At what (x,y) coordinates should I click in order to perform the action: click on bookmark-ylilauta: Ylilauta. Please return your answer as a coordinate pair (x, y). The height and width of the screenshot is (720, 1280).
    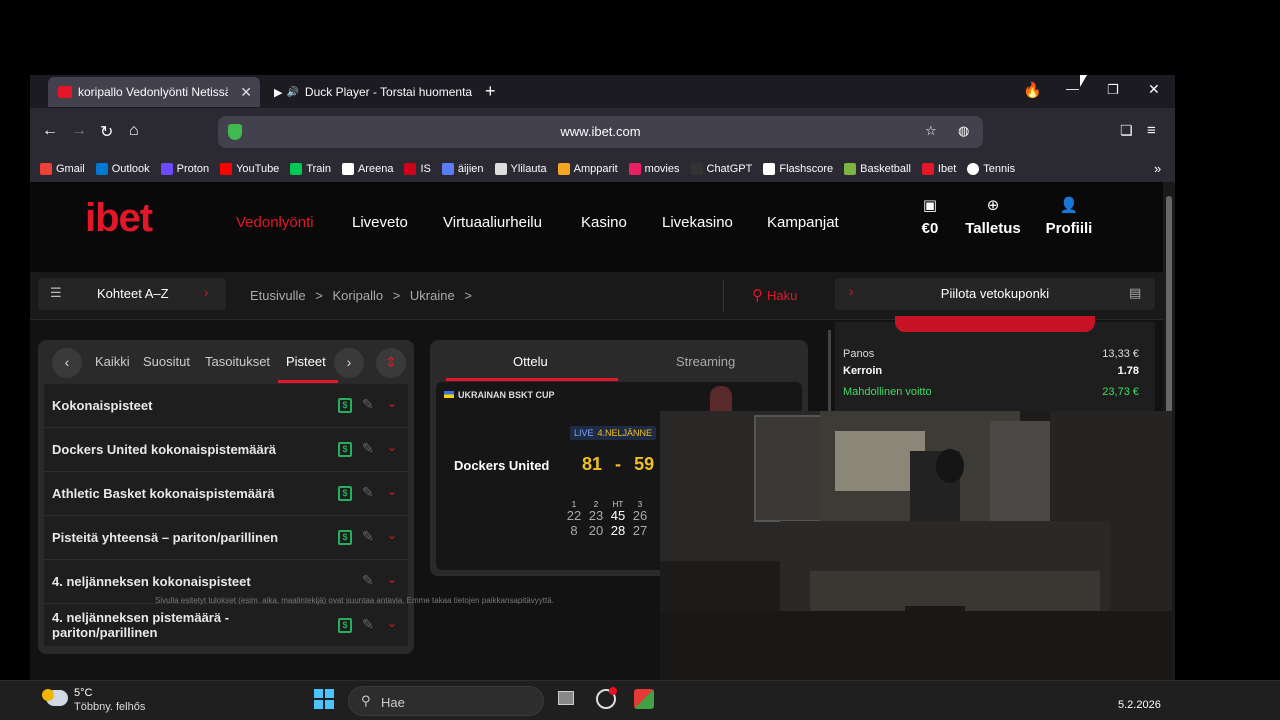
    Looking at the image, I should click on (520, 169).